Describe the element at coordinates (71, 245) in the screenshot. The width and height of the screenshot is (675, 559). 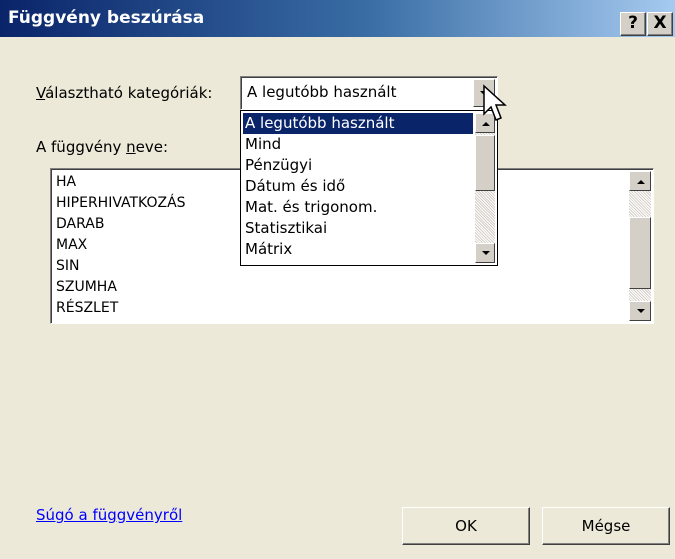
I see `function-item: MAX` at that location.